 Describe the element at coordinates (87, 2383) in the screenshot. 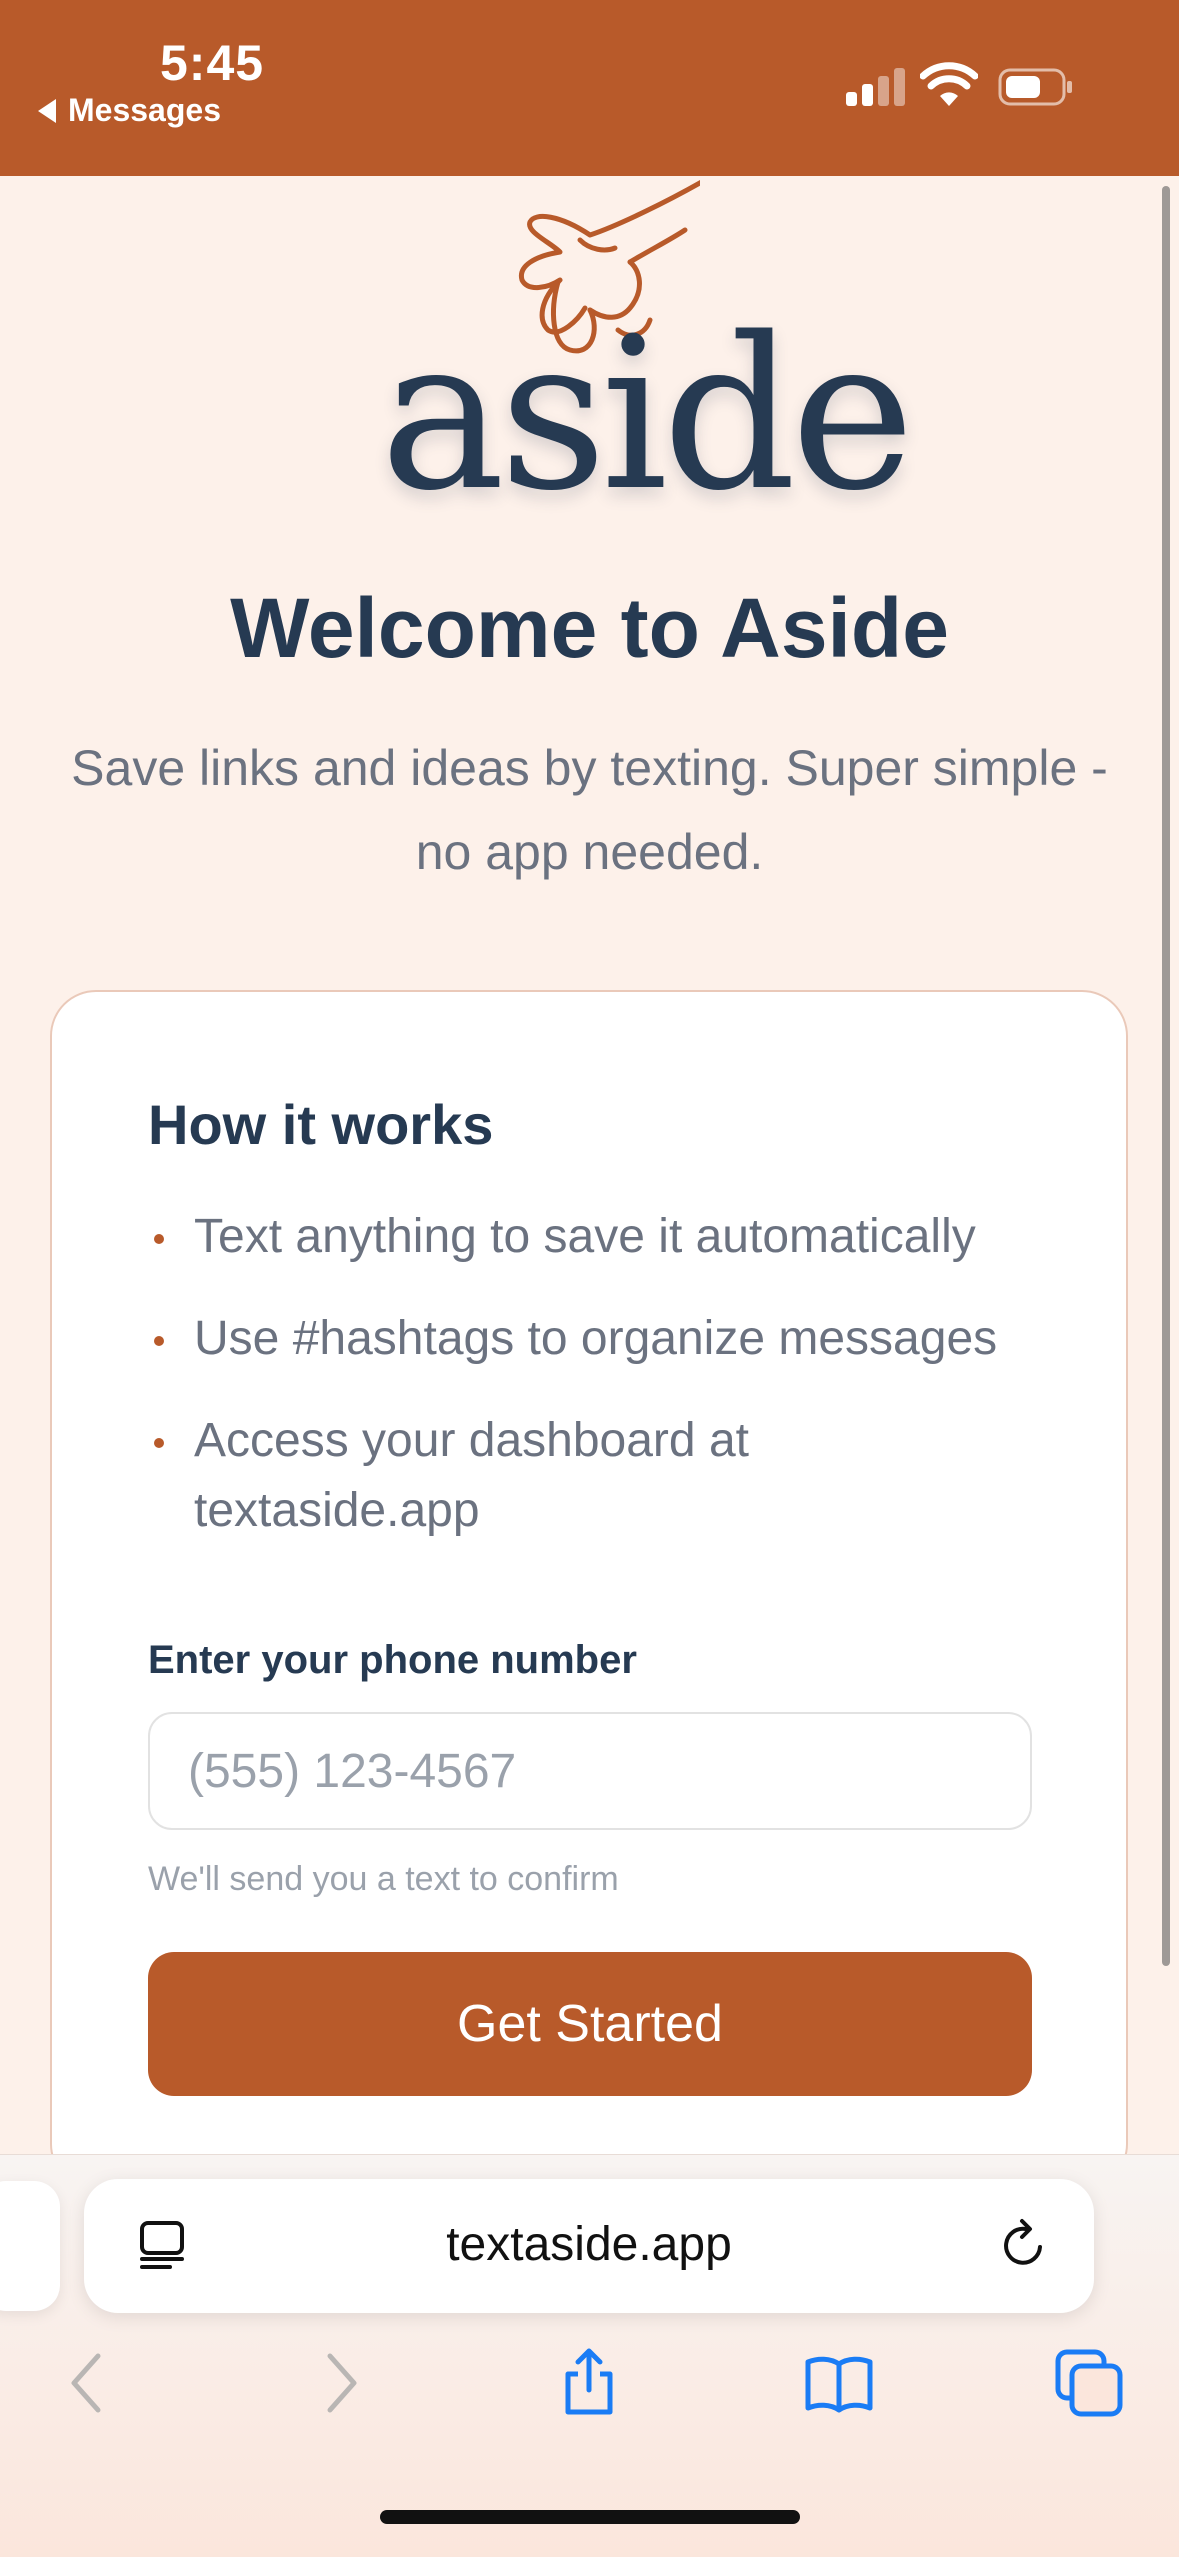

I see `back-icon` at that location.